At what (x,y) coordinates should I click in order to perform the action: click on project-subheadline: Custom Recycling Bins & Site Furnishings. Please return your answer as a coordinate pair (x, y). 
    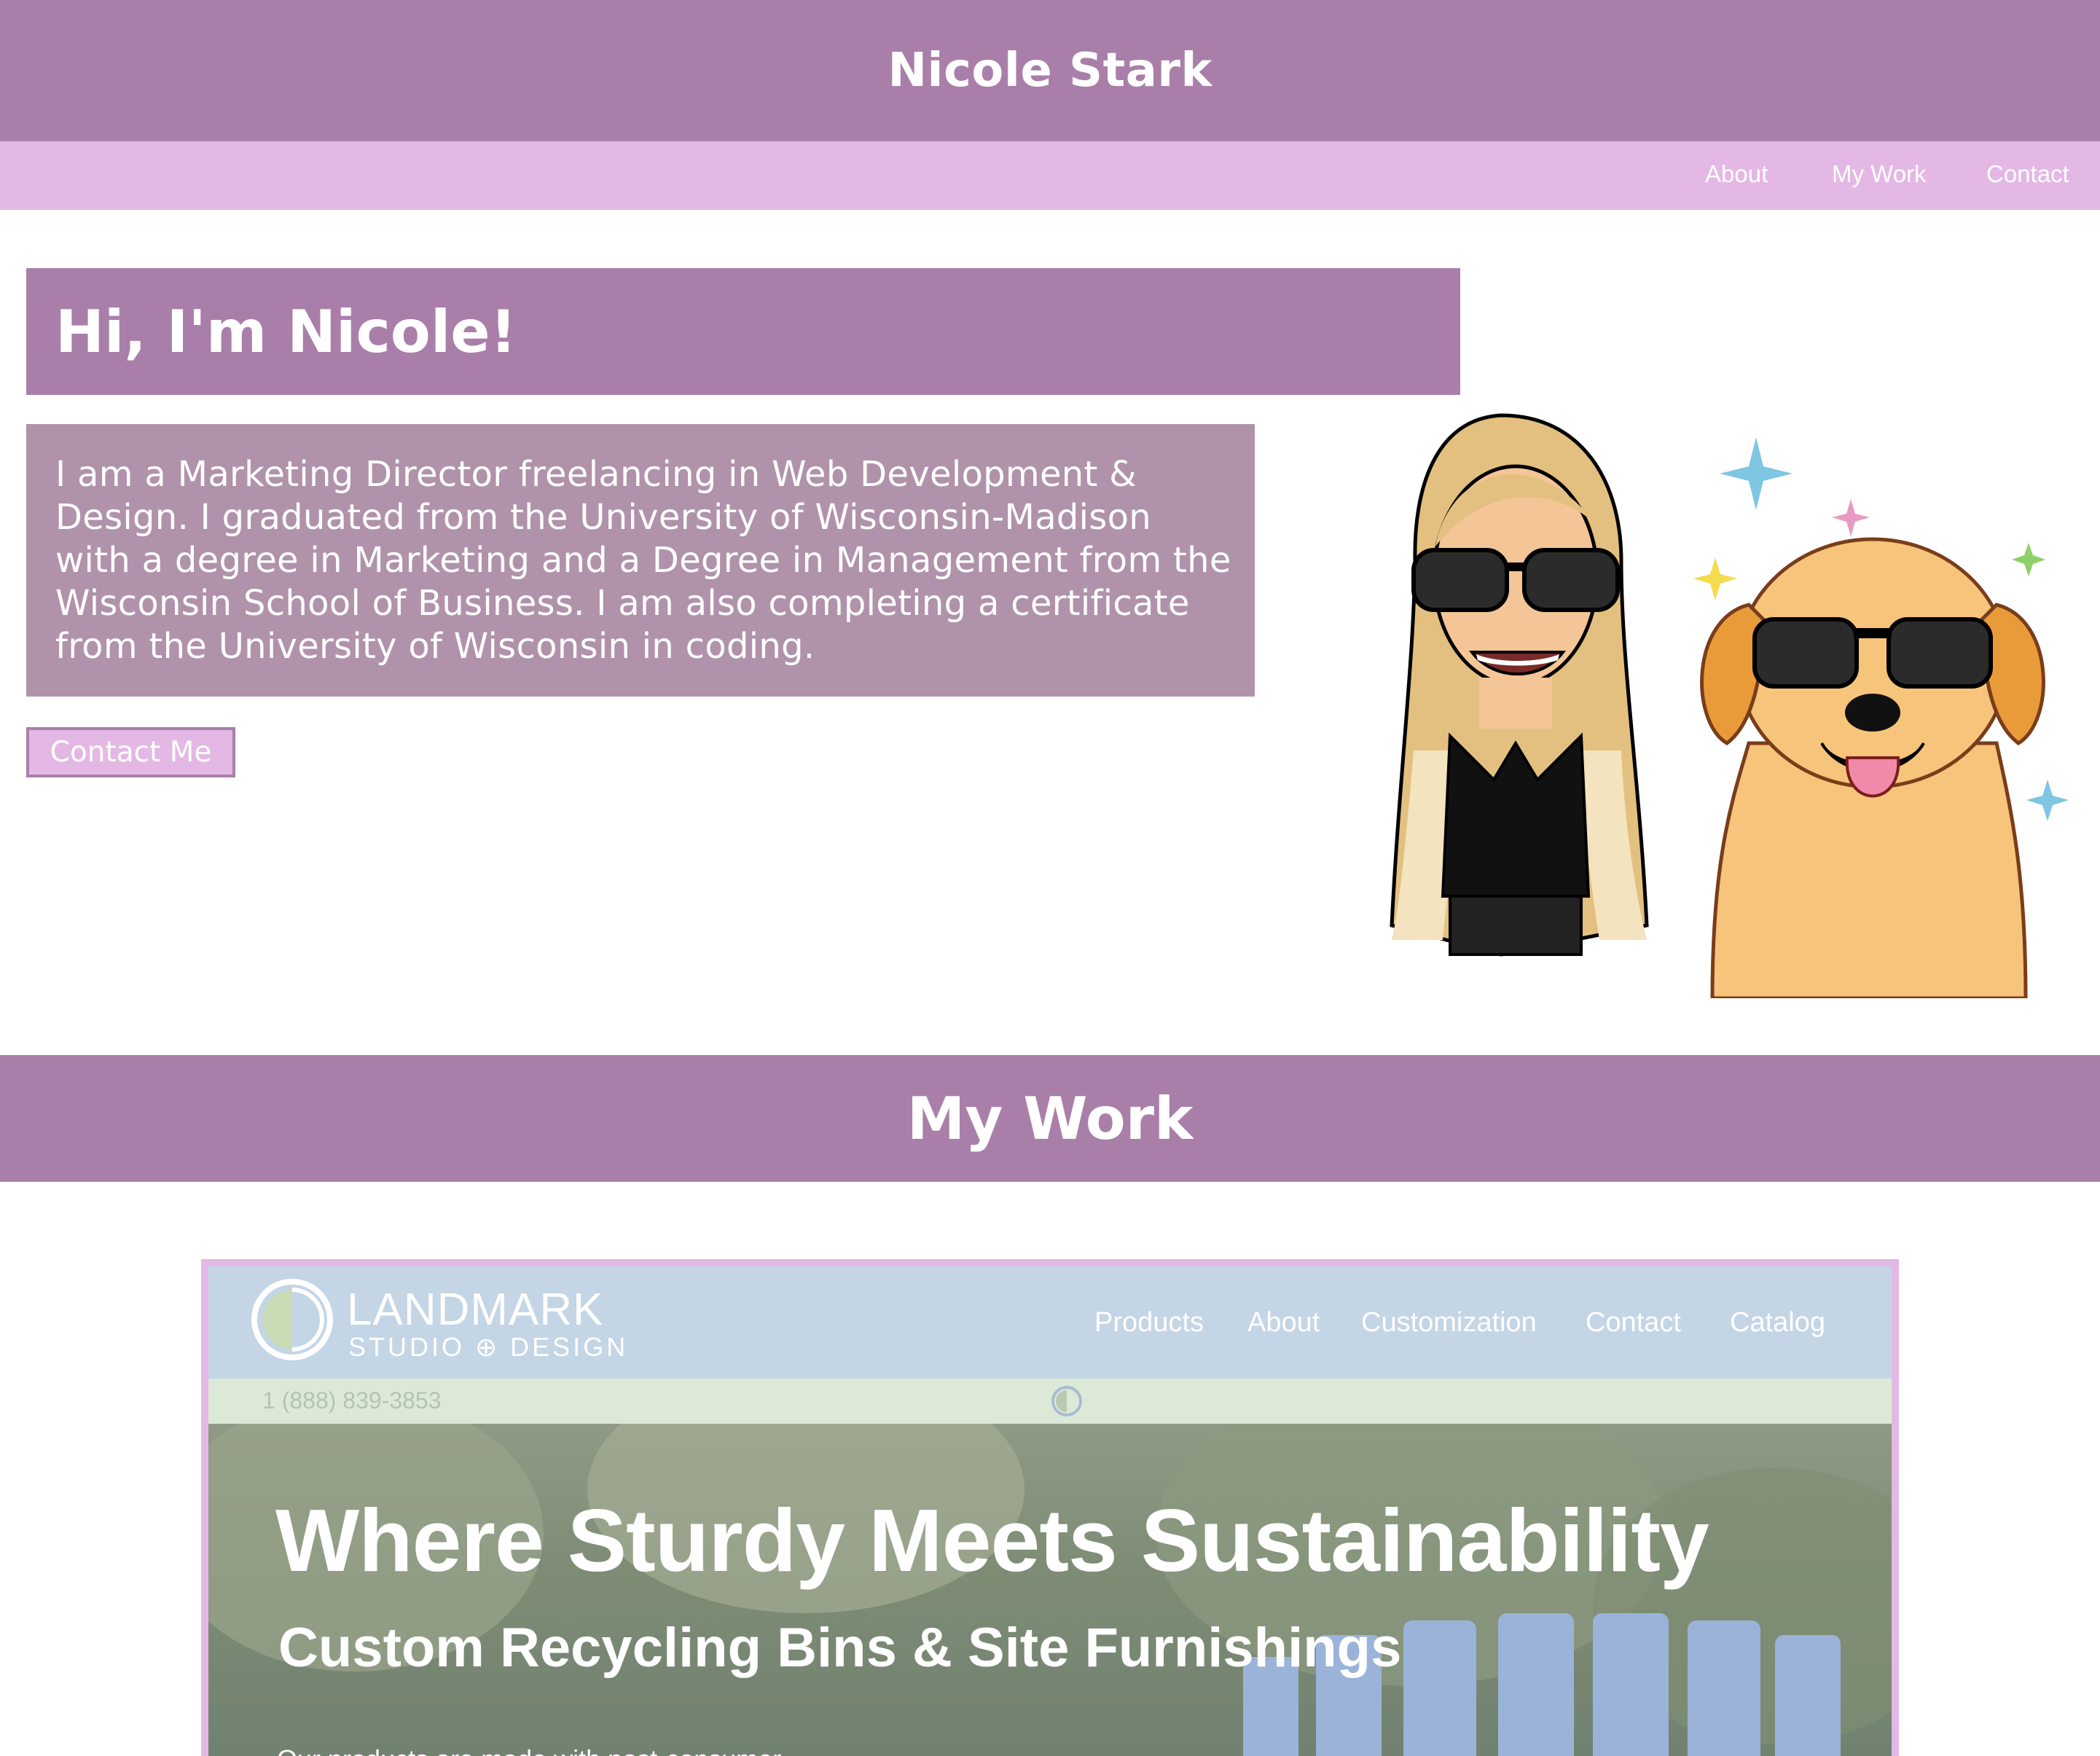
    Looking at the image, I should click on (840, 1648).